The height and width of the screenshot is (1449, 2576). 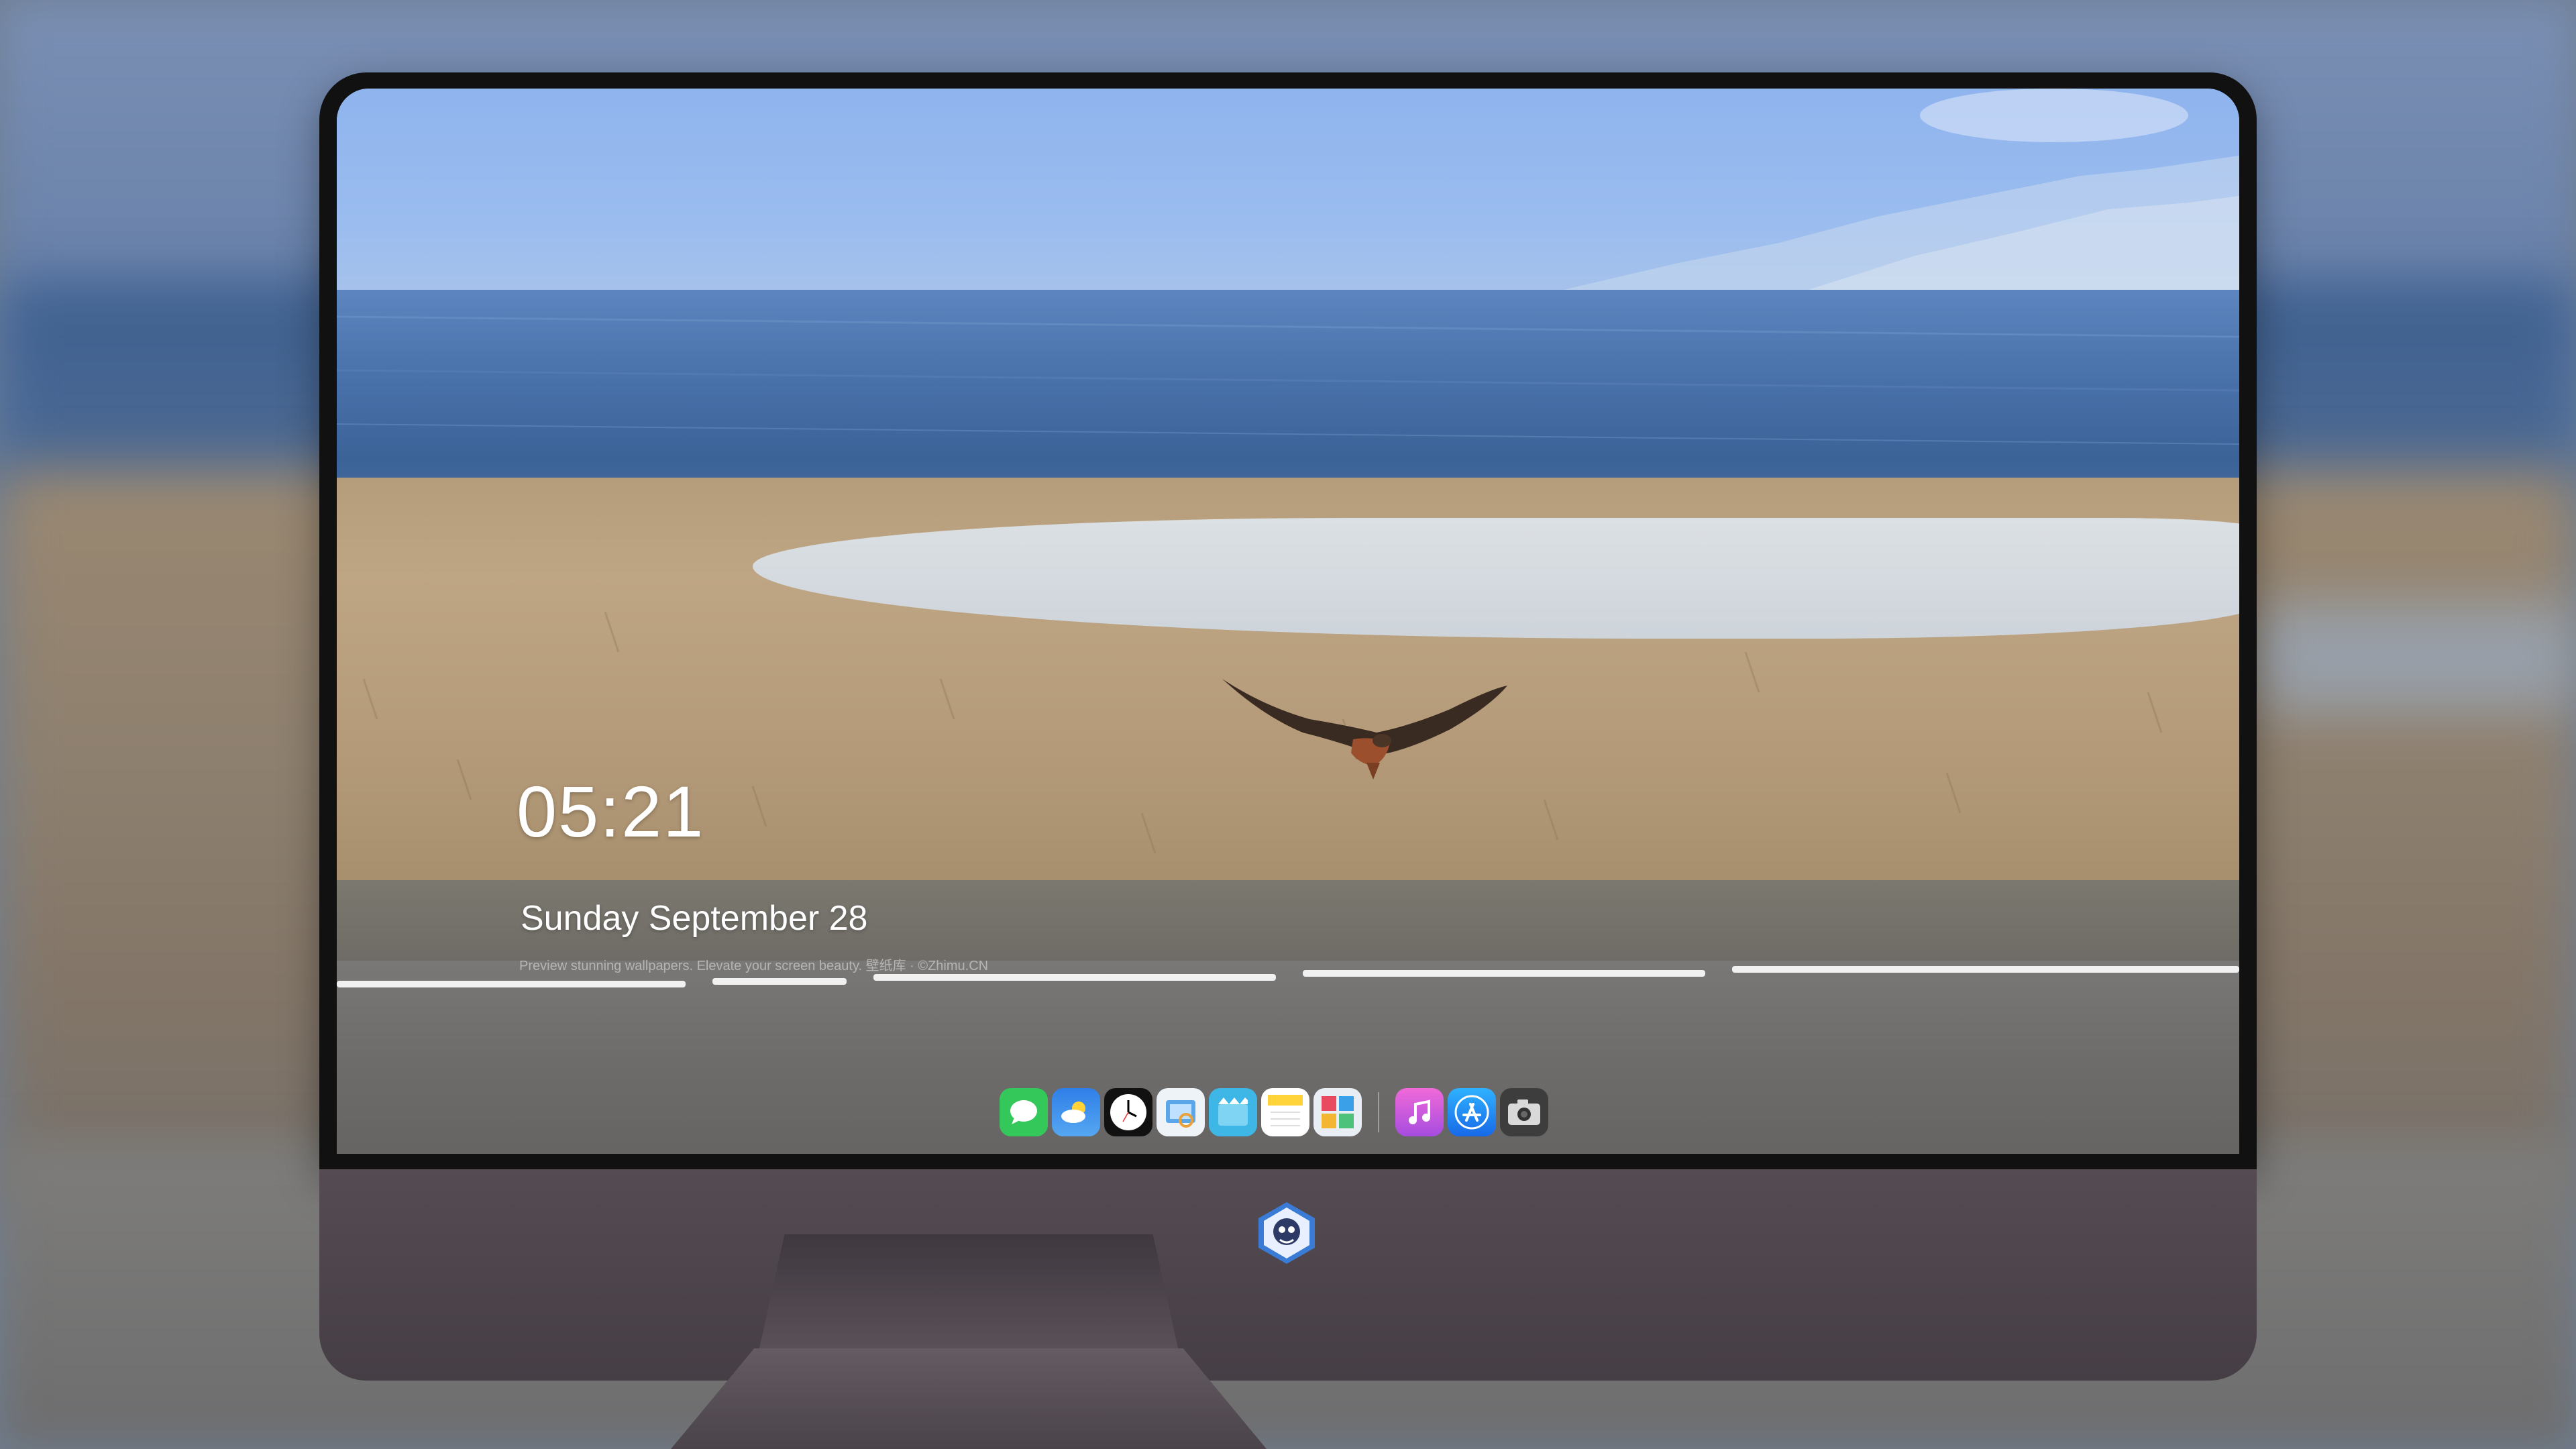 I want to click on preview-icon, so click(x=1181, y=1112).